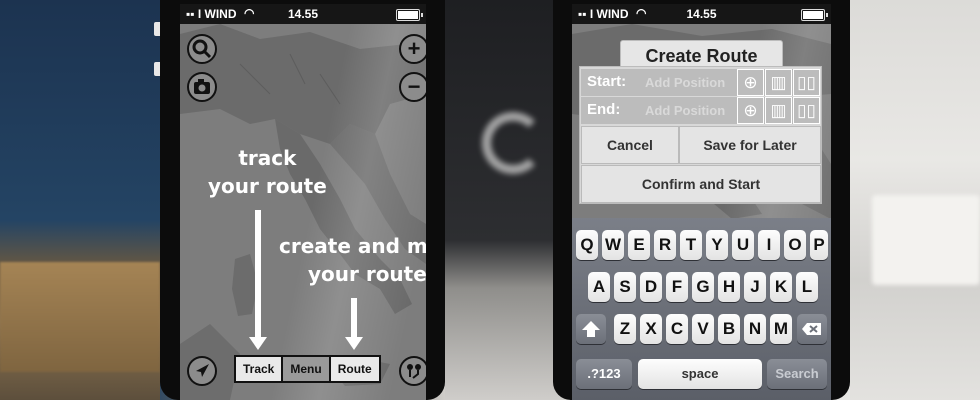 This screenshot has height=400, width=980. What do you see at coordinates (743, 245) in the screenshot?
I see `key-u: U` at bounding box center [743, 245].